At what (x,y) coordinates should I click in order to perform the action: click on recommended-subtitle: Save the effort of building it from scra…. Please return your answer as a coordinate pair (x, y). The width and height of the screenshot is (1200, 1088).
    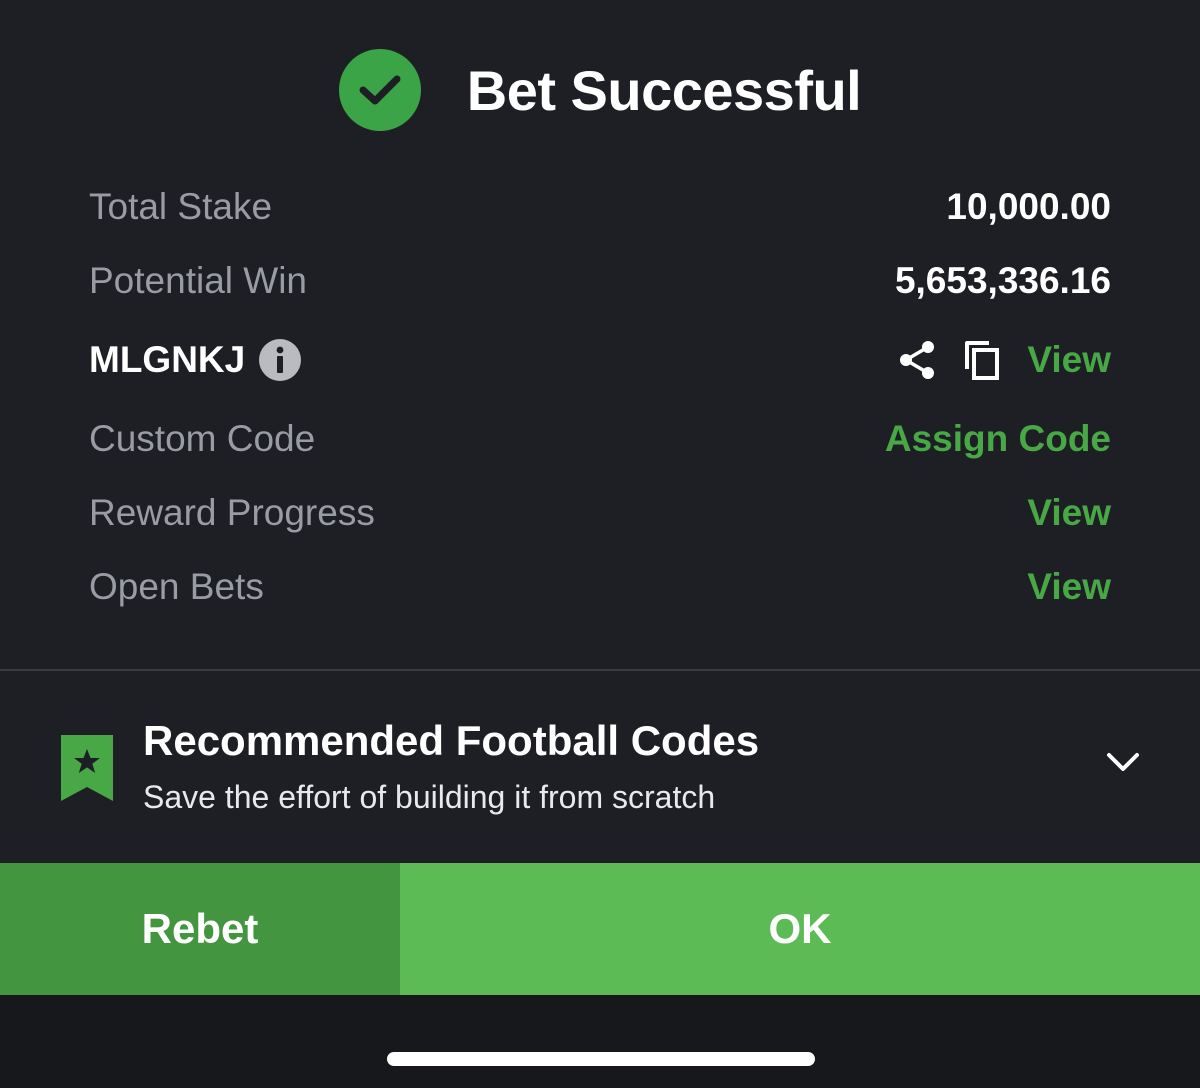
    Looking at the image, I should click on (429, 797).